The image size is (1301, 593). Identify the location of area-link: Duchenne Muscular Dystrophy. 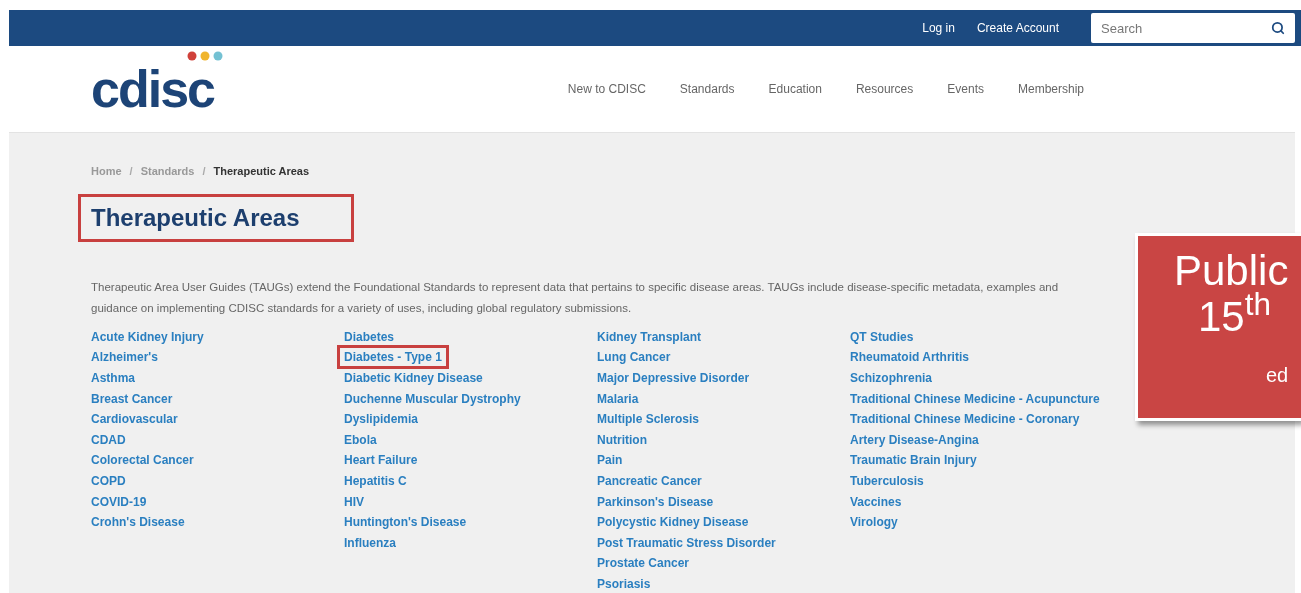
(432, 398).